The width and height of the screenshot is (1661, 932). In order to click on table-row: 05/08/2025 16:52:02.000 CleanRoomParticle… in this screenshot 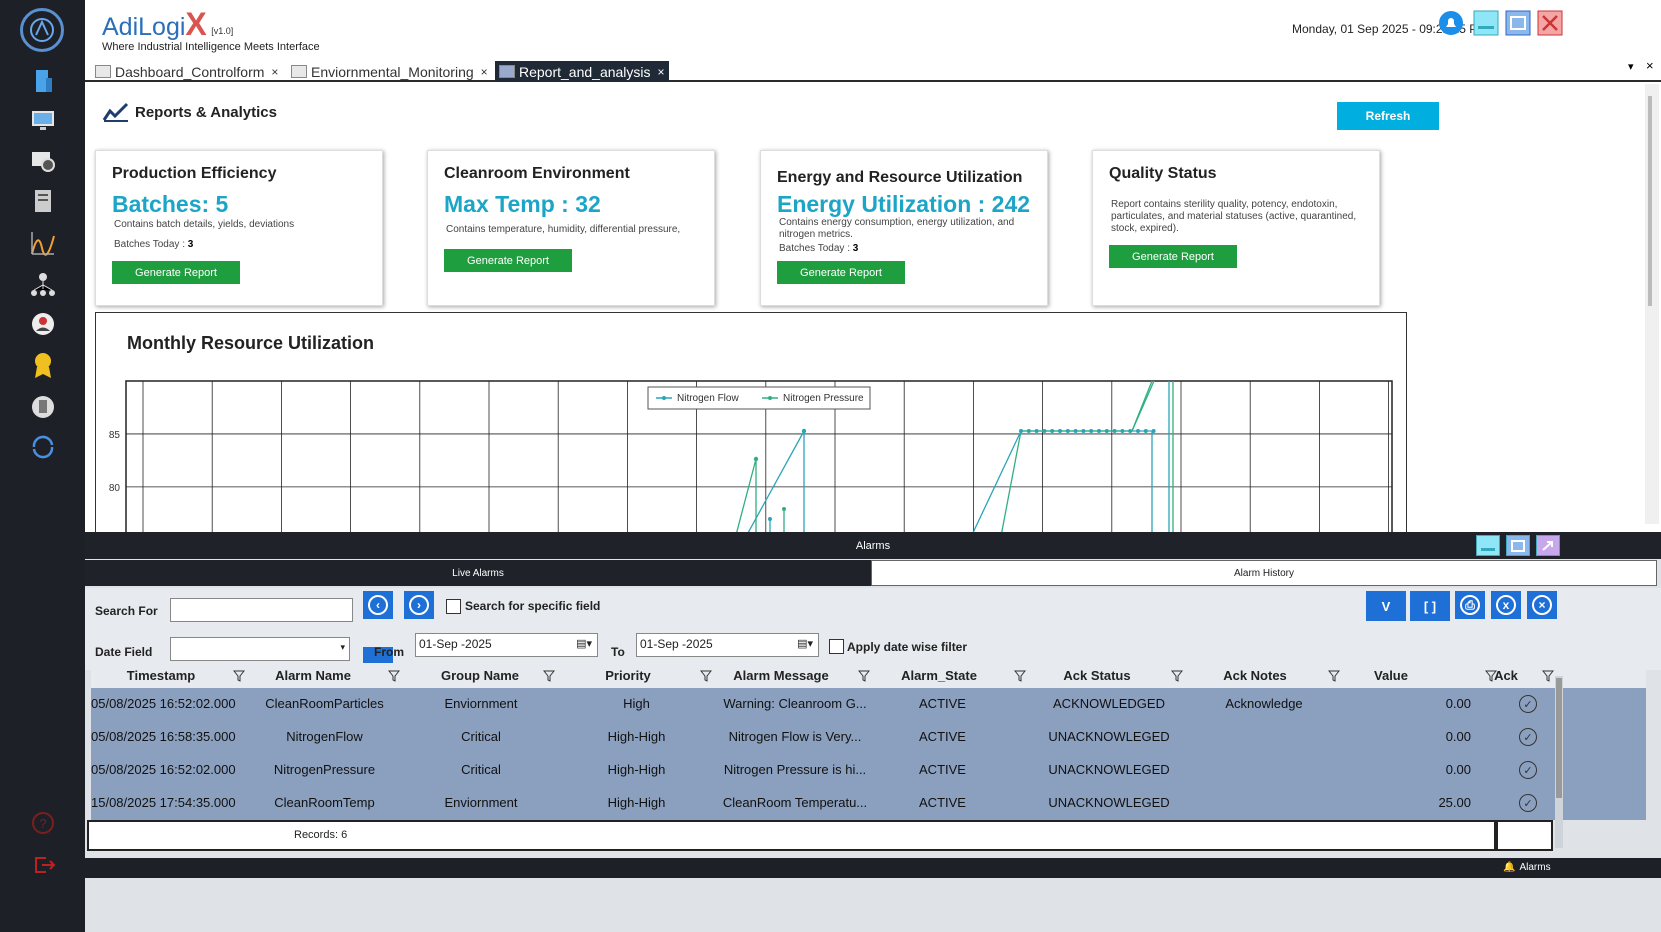, I will do `click(868, 704)`.